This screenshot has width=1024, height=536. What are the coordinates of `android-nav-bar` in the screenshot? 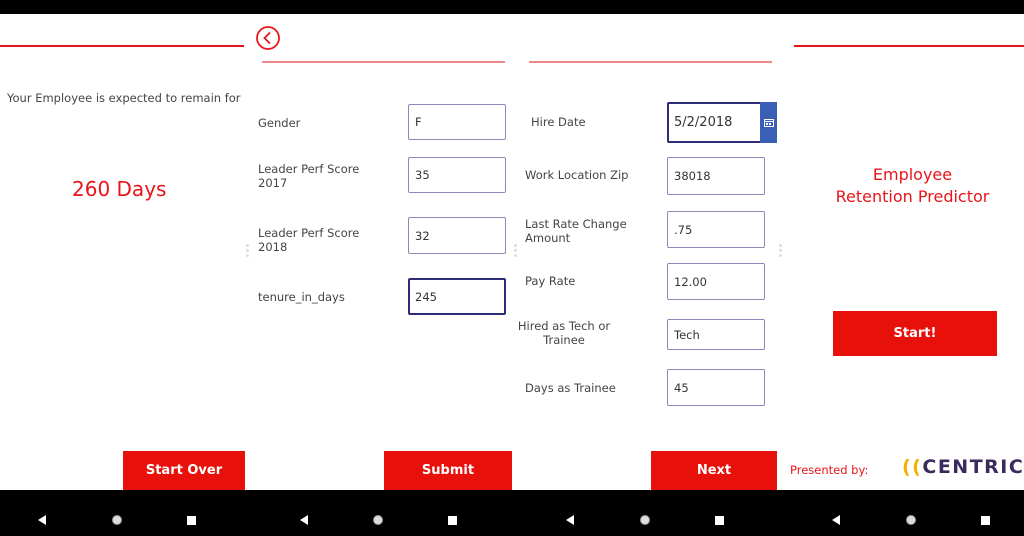 It's located at (512, 513).